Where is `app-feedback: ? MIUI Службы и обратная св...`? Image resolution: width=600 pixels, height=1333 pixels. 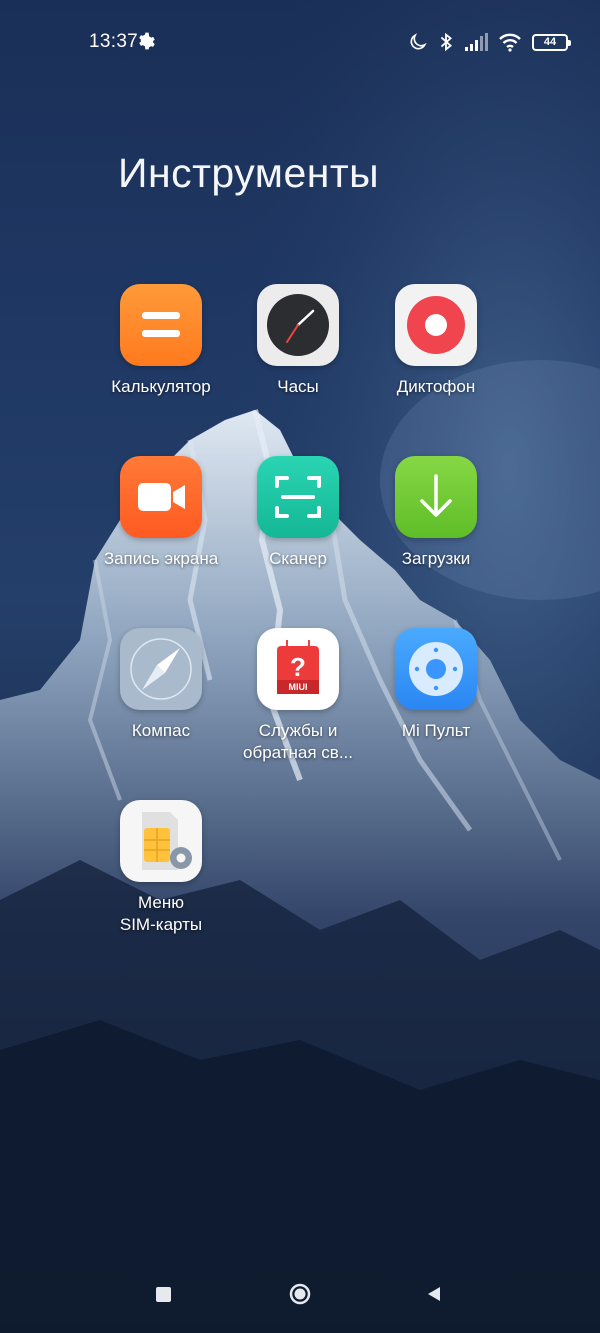
app-feedback: ? MIUI Службы и обратная св... is located at coordinates (298, 696).